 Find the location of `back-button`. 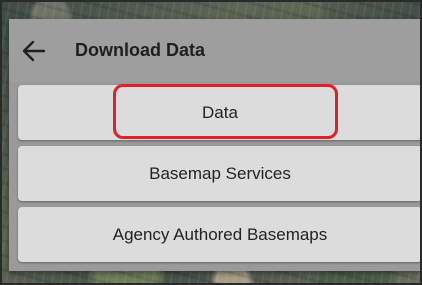

back-button is located at coordinates (34, 51).